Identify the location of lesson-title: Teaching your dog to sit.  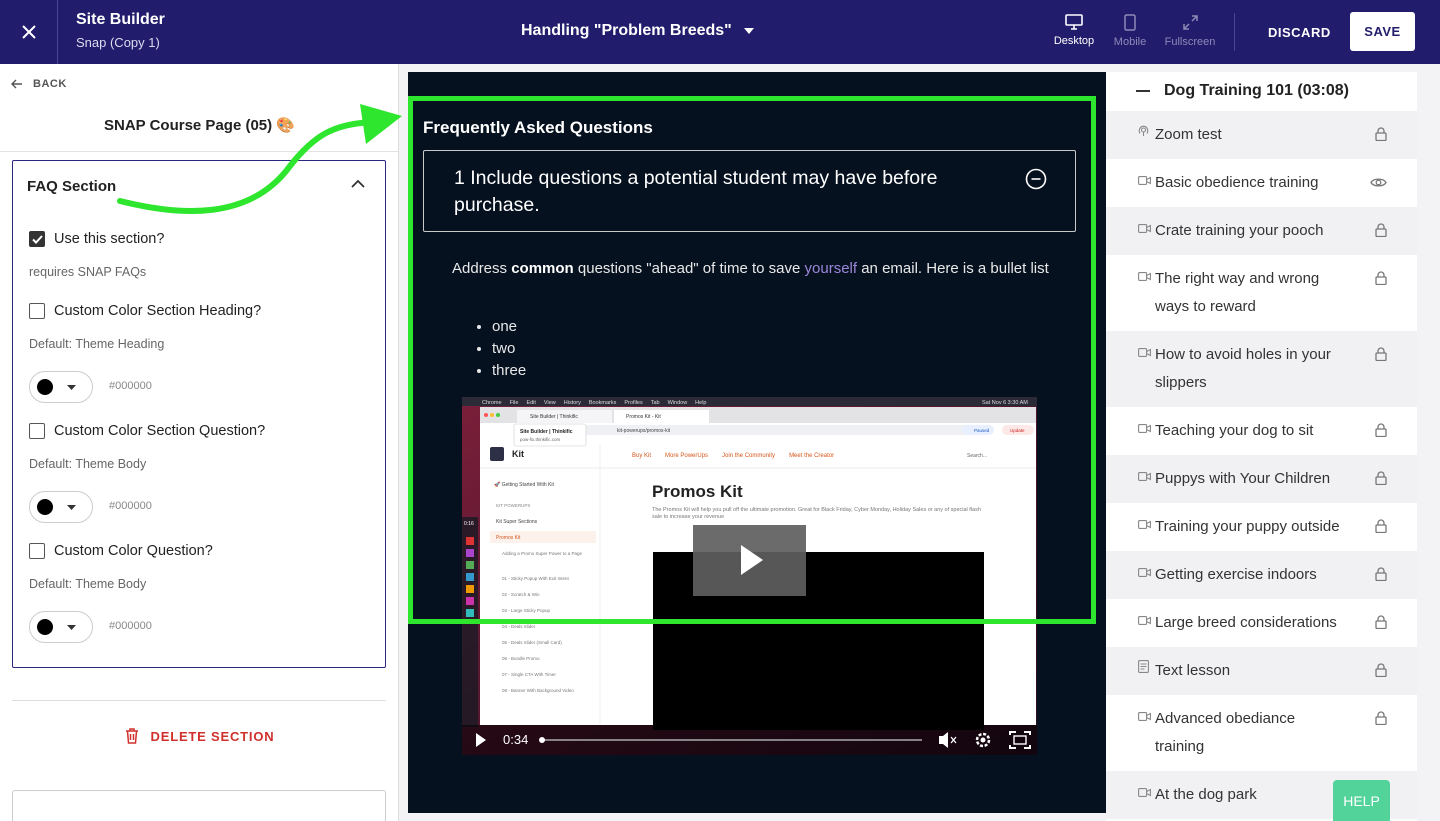
(1234, 430).